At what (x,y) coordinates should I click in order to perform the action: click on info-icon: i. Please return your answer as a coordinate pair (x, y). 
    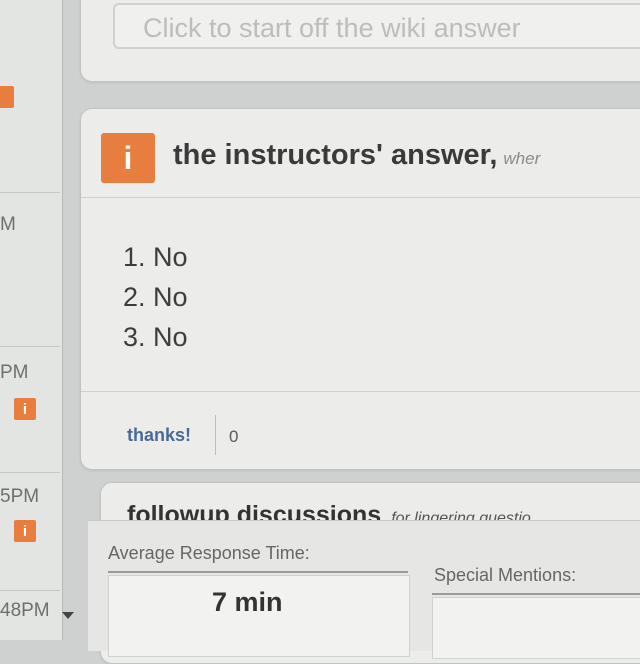
    Looking at the image, I should click on (128, 158).